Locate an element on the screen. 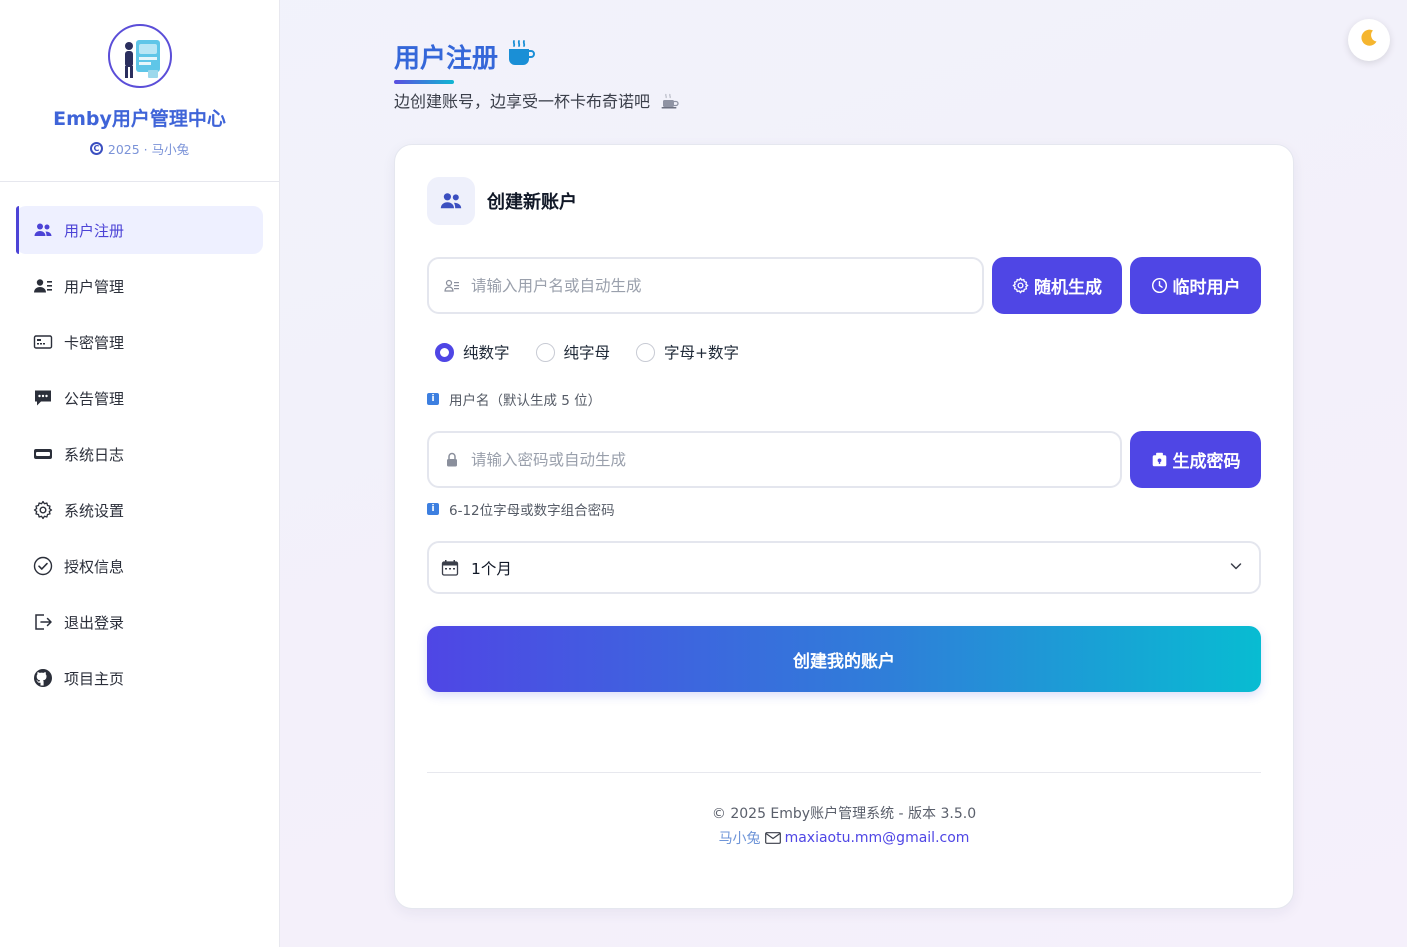  username-type-radios: 纯数字 纯字母 字母+数字 is located at coordinates (587, 352).